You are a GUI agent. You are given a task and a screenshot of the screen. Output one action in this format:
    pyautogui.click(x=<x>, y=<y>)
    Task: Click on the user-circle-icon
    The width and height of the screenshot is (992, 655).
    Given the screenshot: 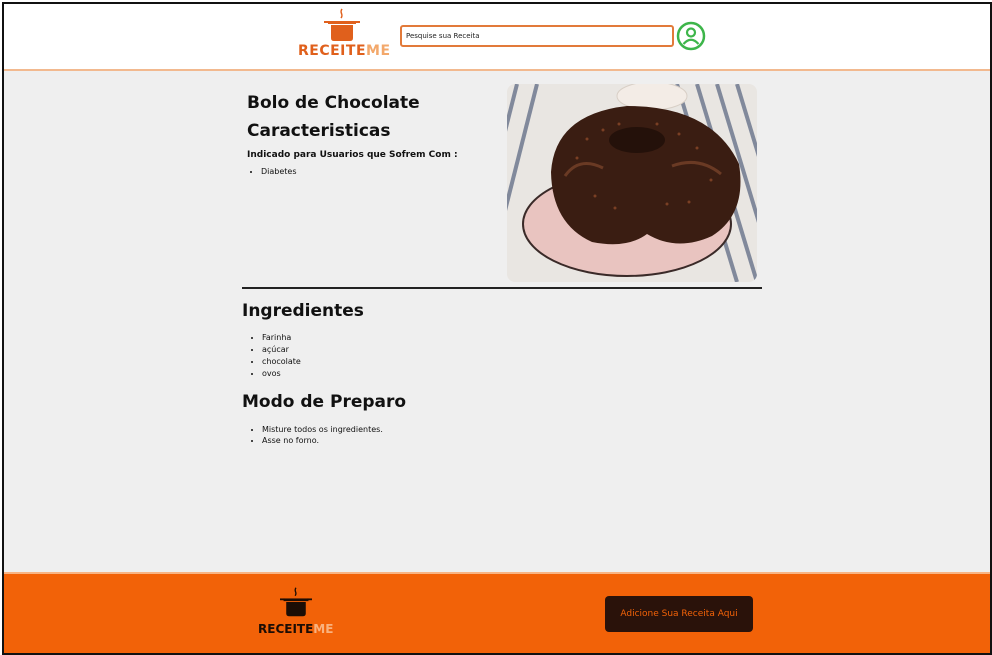 What is the action you would take?
    pyautogui.click(x=691, y=36)
    